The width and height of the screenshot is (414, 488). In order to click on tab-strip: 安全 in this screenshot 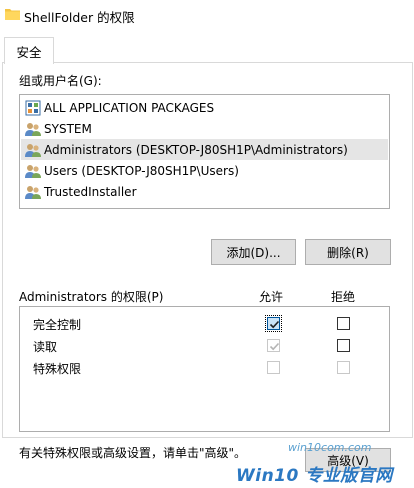, I will do `click(207, 47)`.